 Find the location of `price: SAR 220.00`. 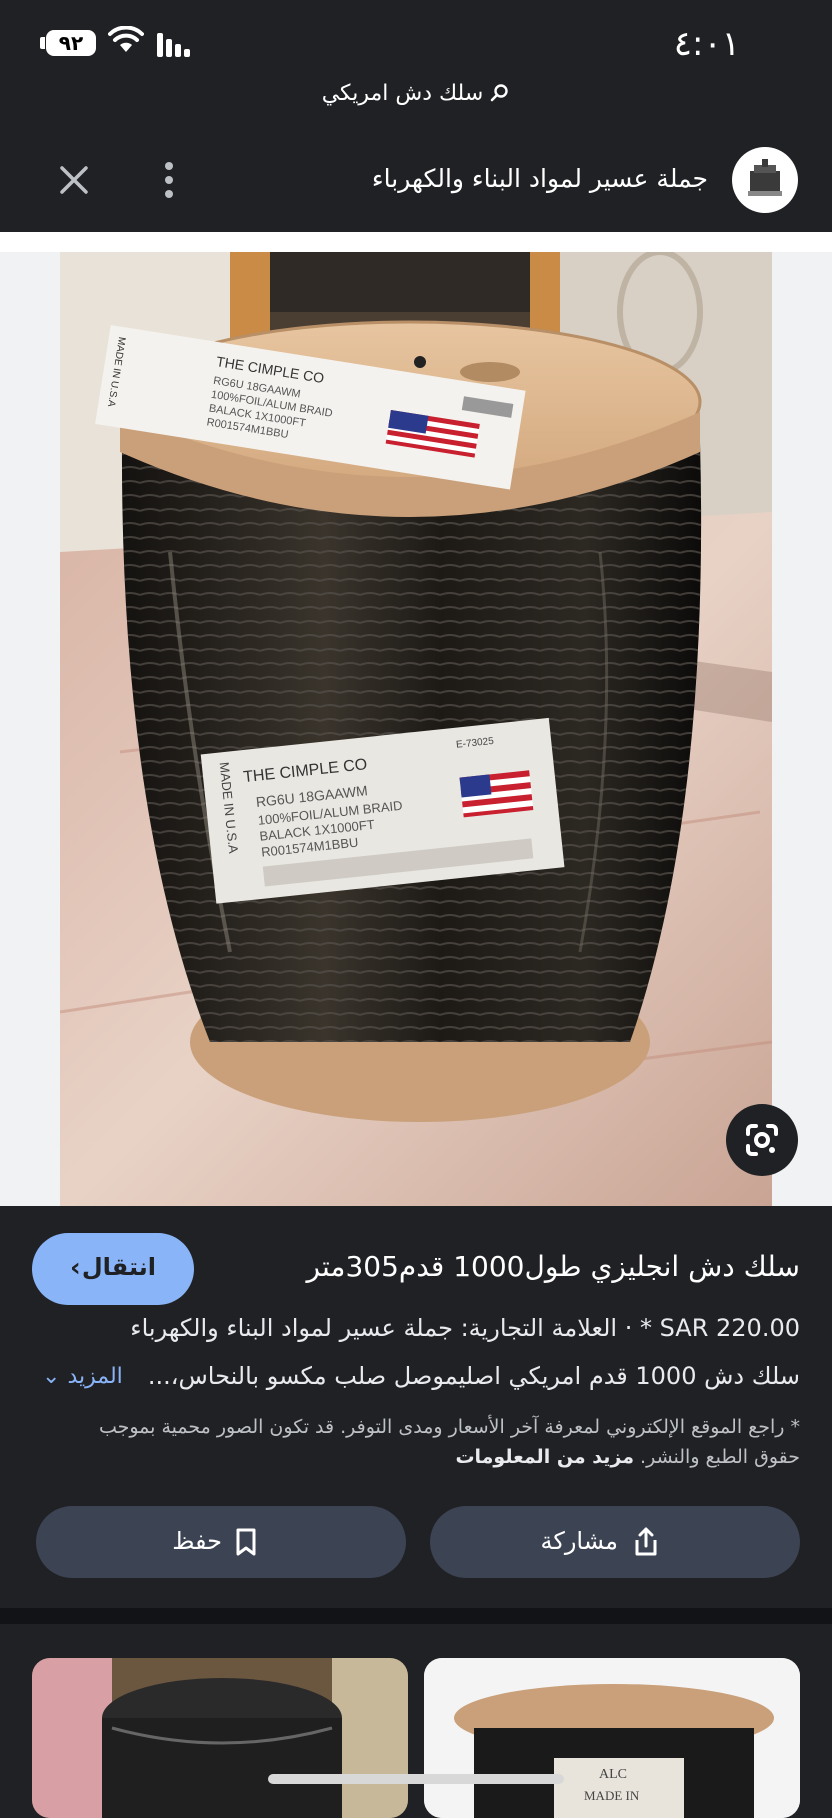

price: SAR 220.00 is located at coordinates (729, 1328).